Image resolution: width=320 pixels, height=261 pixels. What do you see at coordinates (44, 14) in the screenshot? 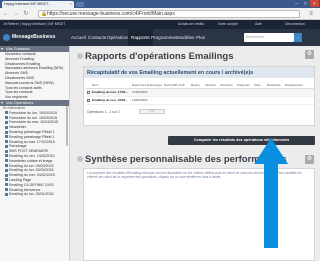
I see `lock-icon: 🔒` at bounding box center [44, 14].